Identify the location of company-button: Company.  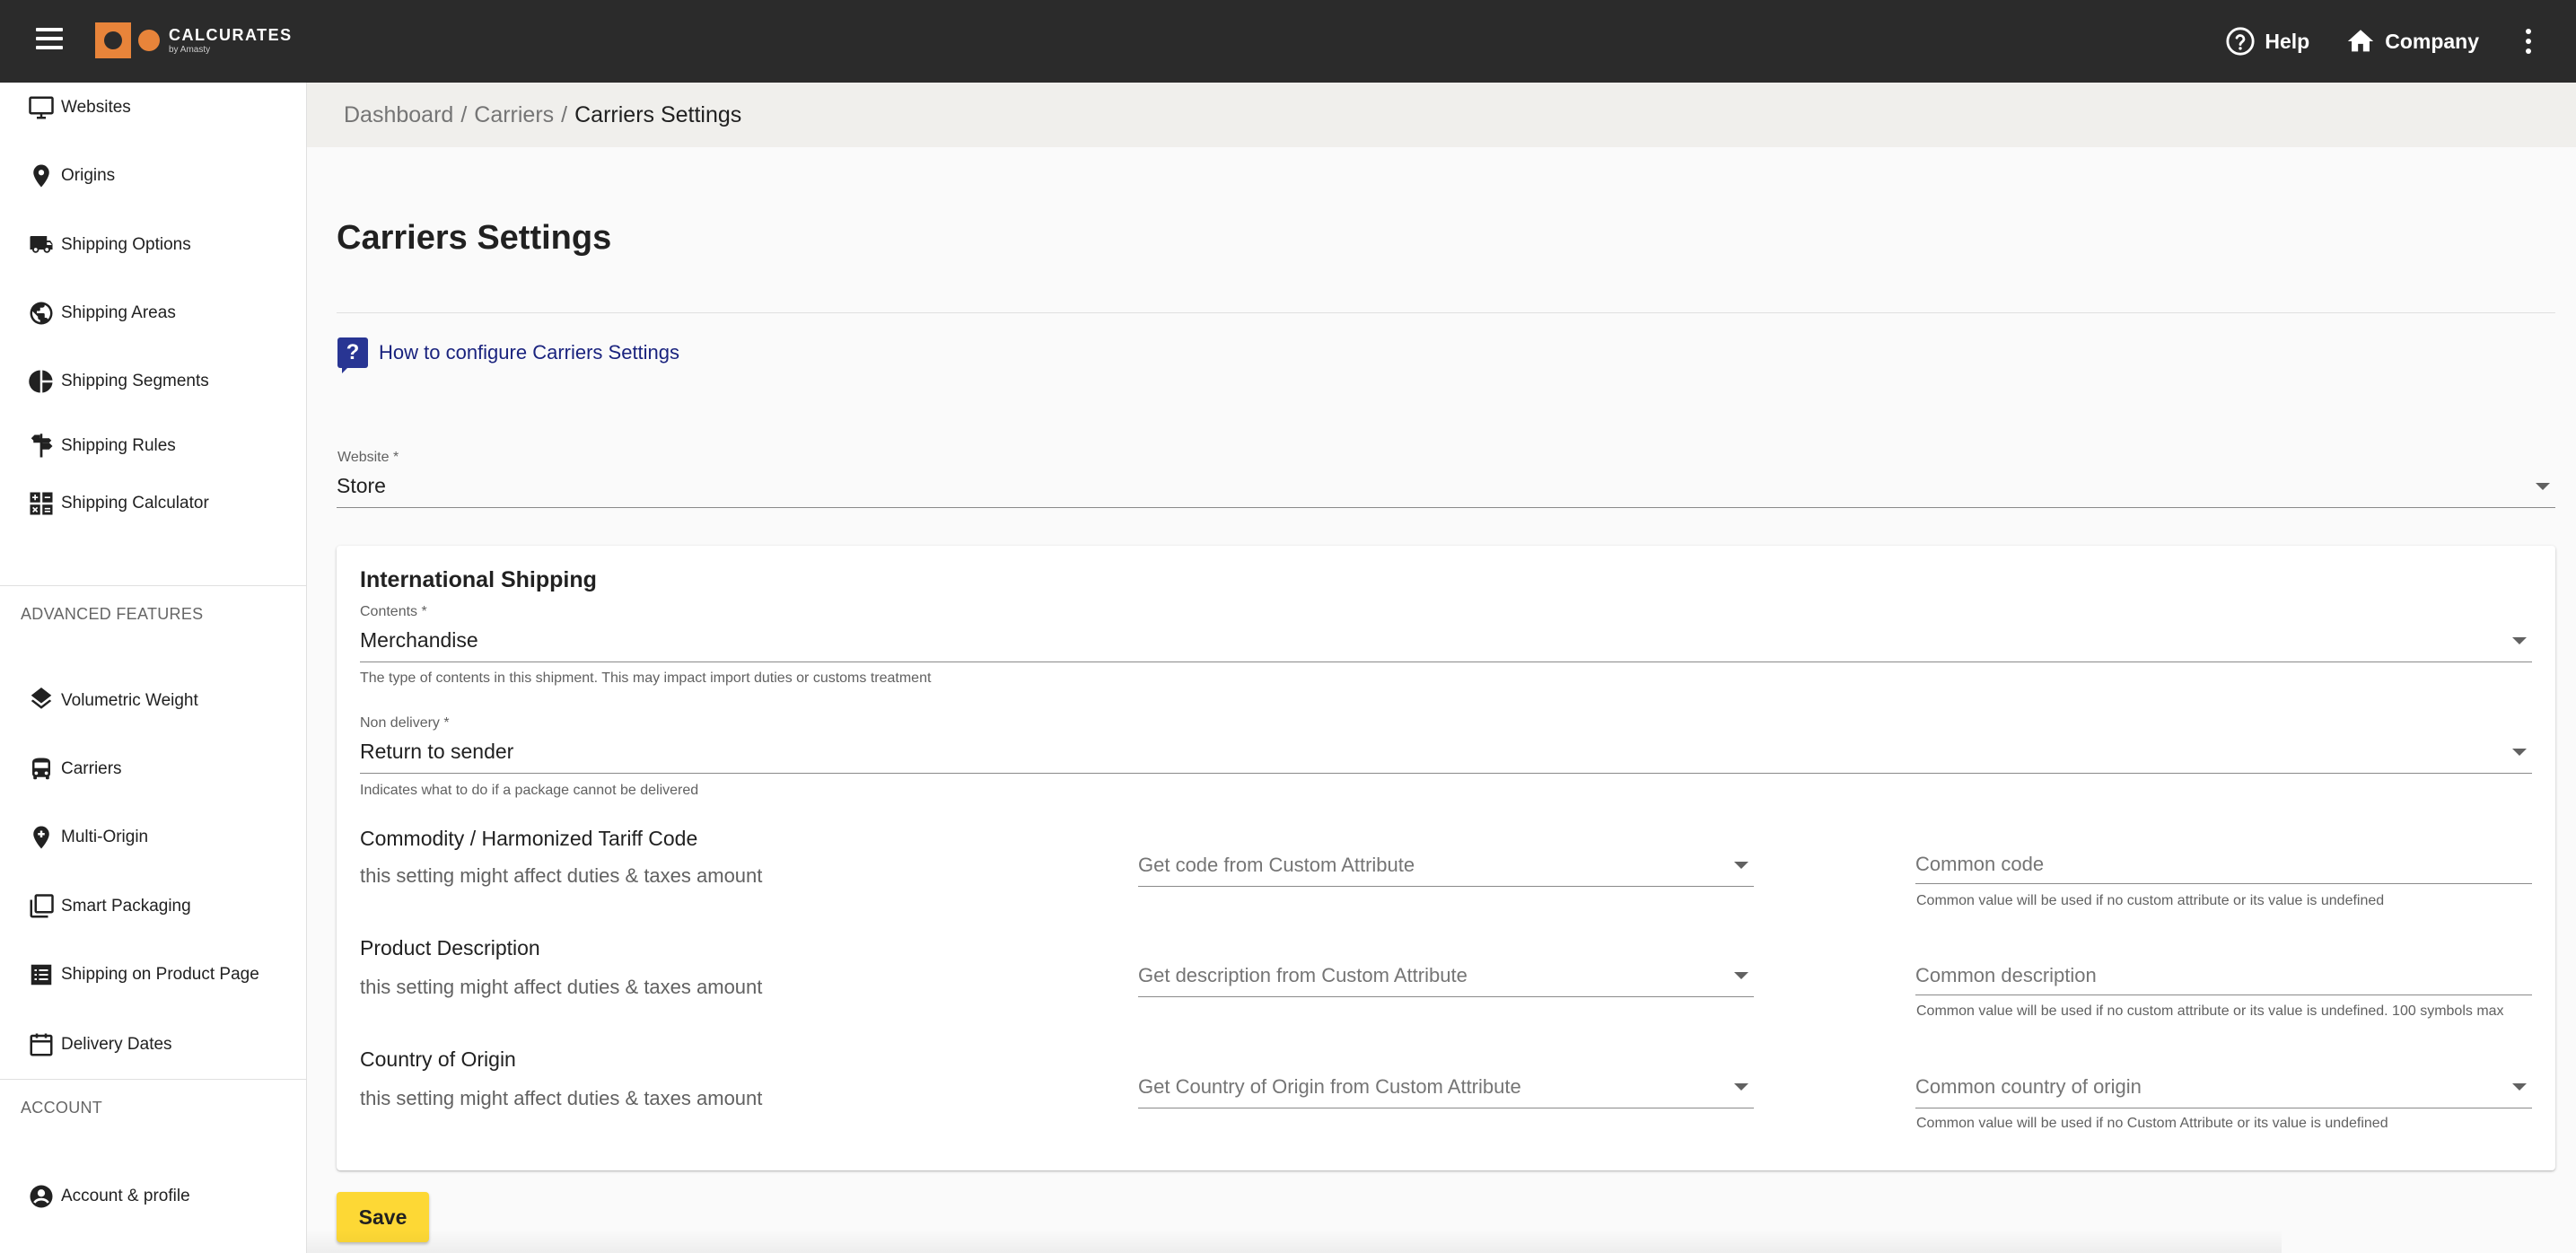
(2412, 41).